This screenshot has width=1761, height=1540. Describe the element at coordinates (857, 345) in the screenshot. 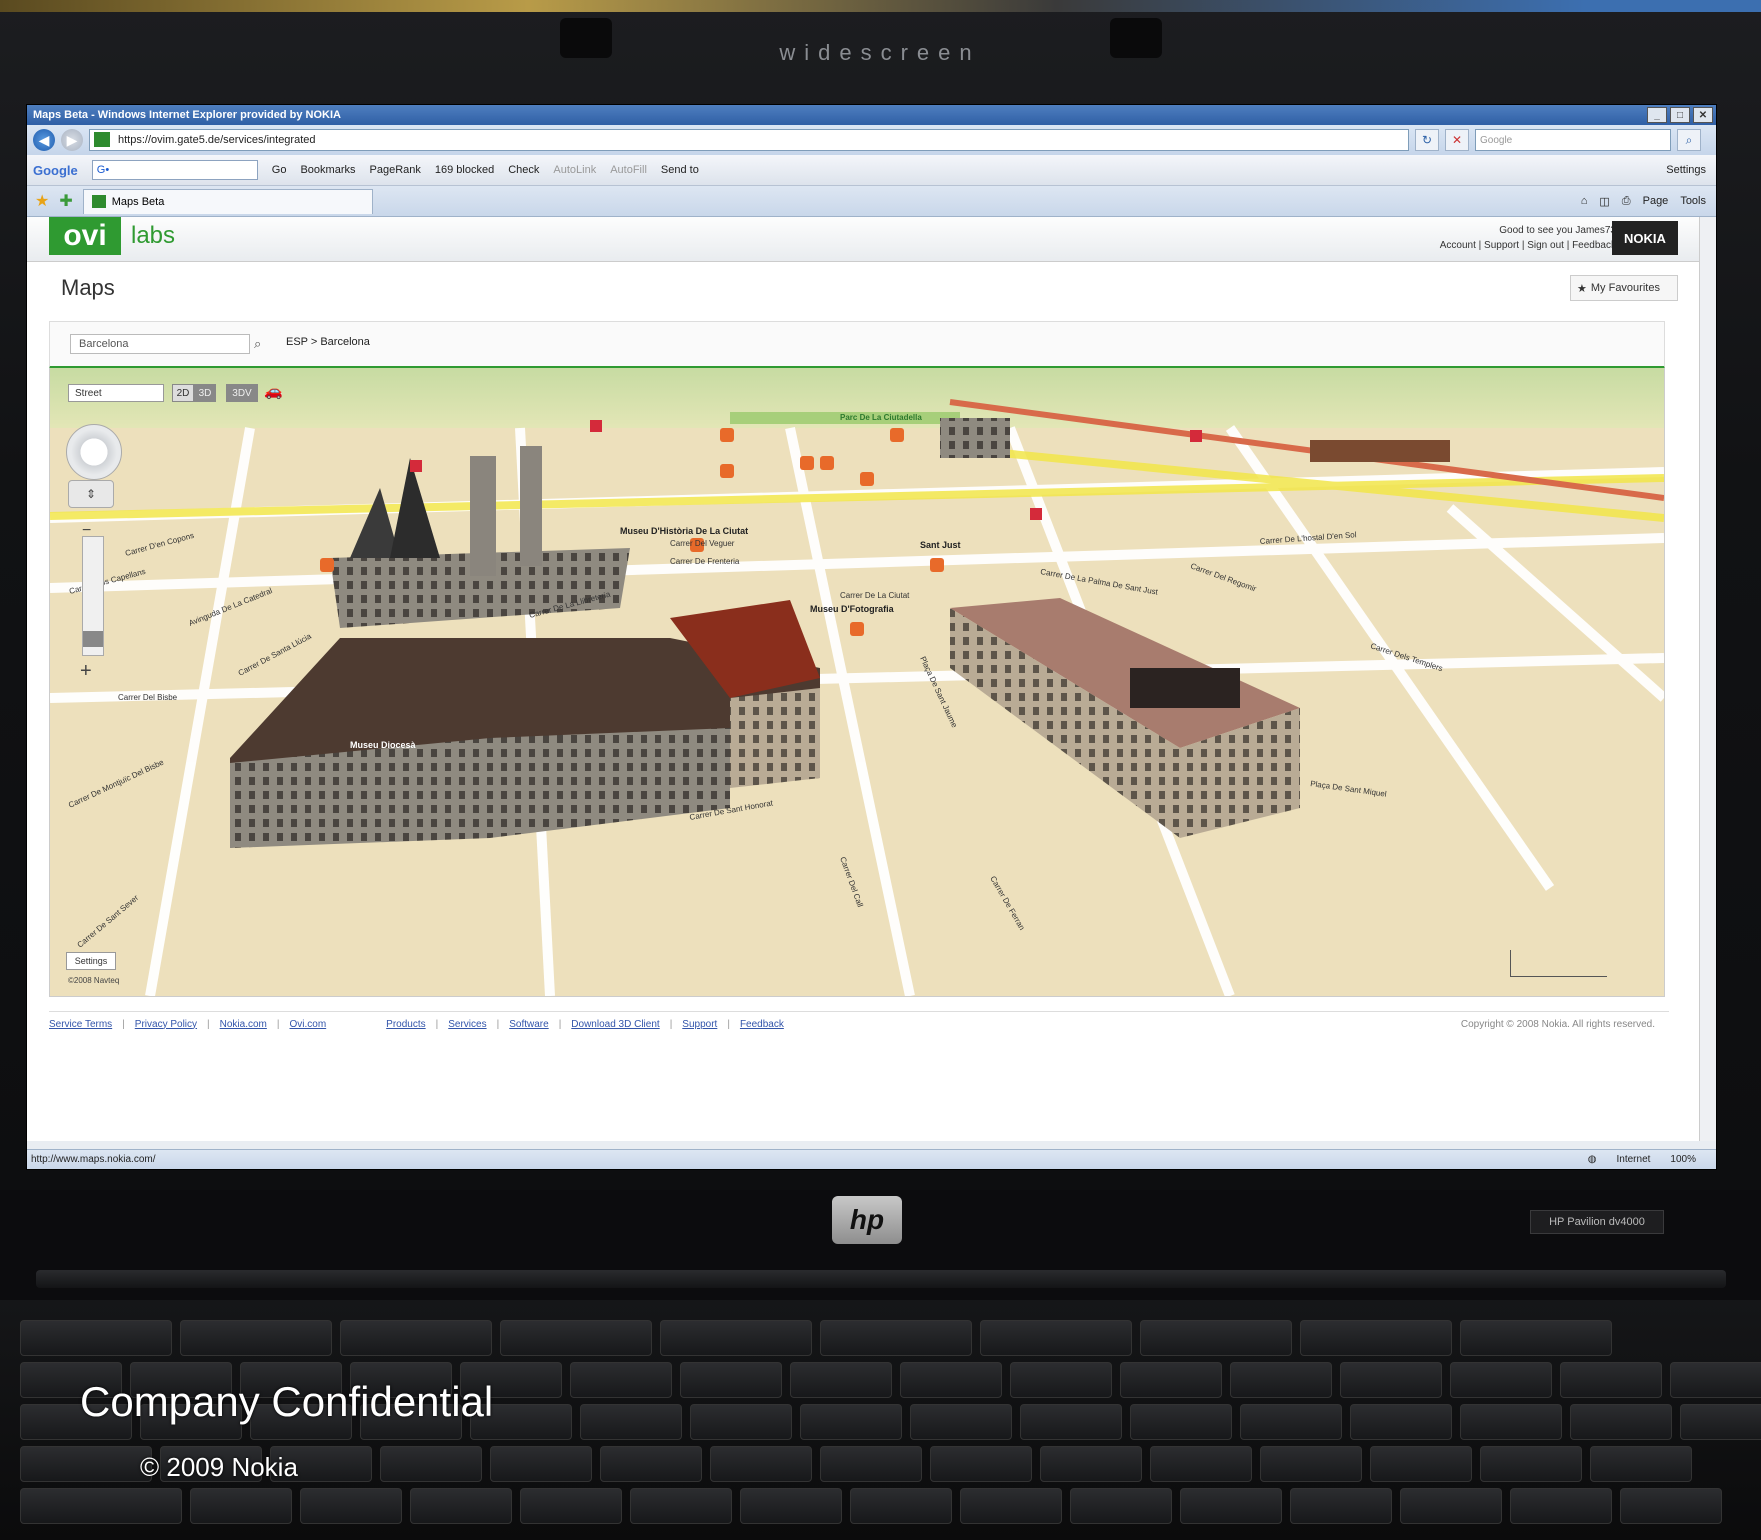

I see `map-search-row: Barcelona ⌕ ESP > Barcelona` at that location.